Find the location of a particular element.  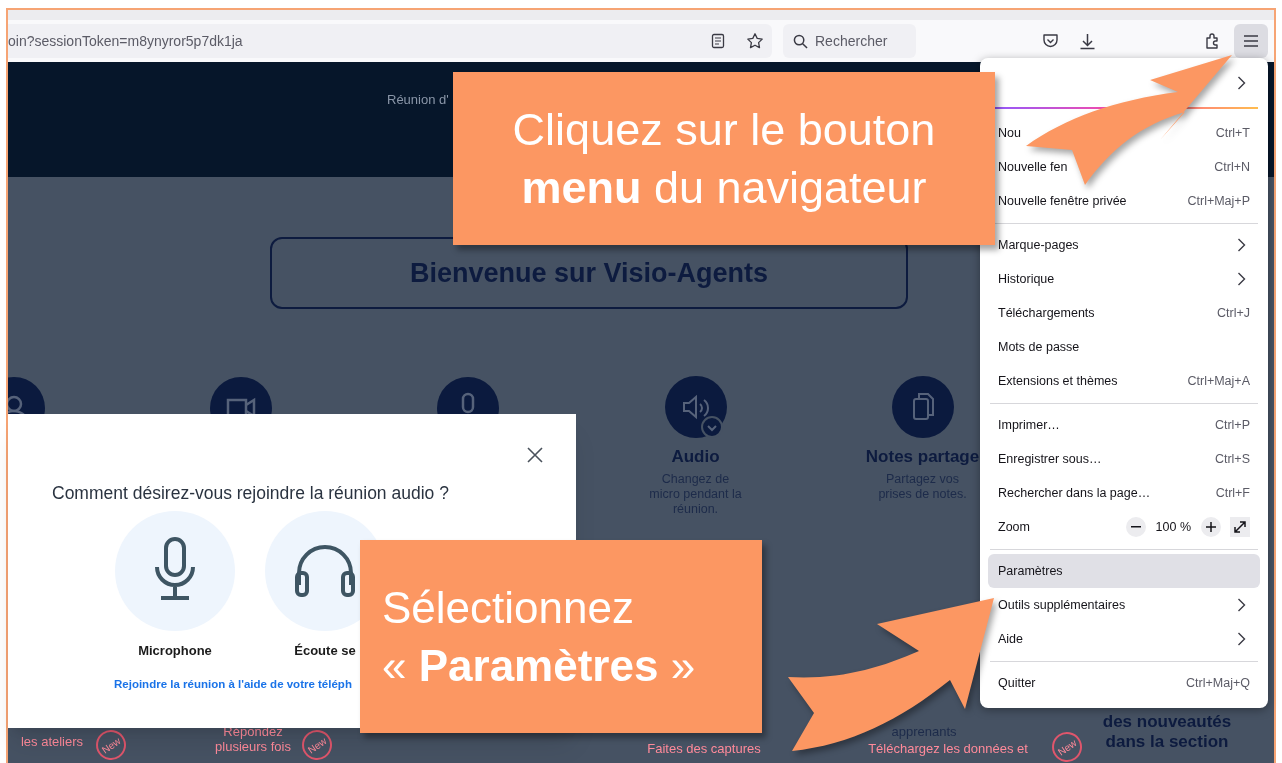

menu-item: Outils supplémentaires is located at coordinates (1062, 605).